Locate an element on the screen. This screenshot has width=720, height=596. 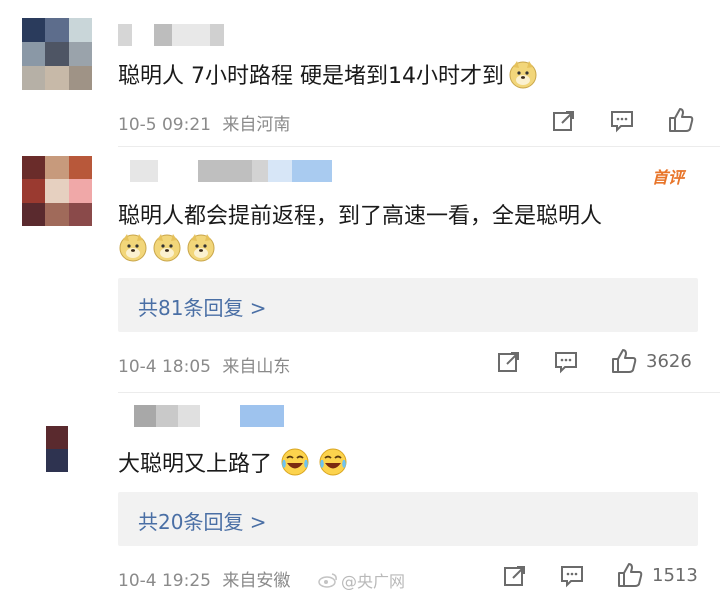
comment-location: 来自山东 is located at coordinates (256, 367).